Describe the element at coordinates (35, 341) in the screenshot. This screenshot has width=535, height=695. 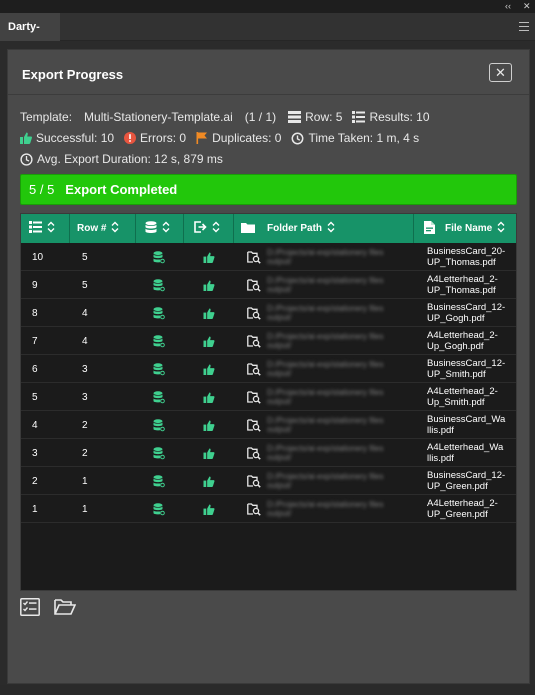
I see `row-index: 7` at that location.